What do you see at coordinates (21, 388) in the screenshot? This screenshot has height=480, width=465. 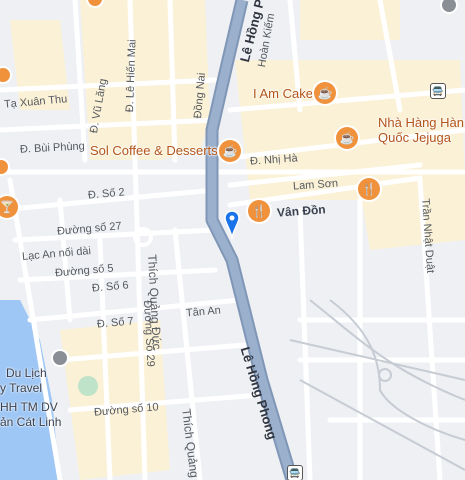 I see `place-y-travel: y Travel` at bounding box center [21, 388].